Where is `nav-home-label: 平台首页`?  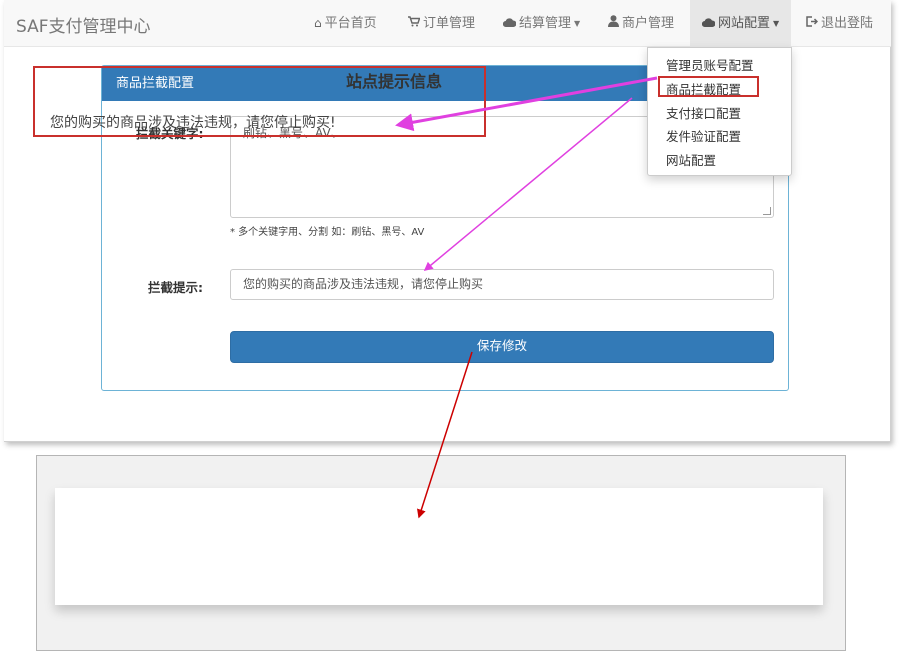
nav-home-label: 平台首页 is located at coordinates (350, 23).